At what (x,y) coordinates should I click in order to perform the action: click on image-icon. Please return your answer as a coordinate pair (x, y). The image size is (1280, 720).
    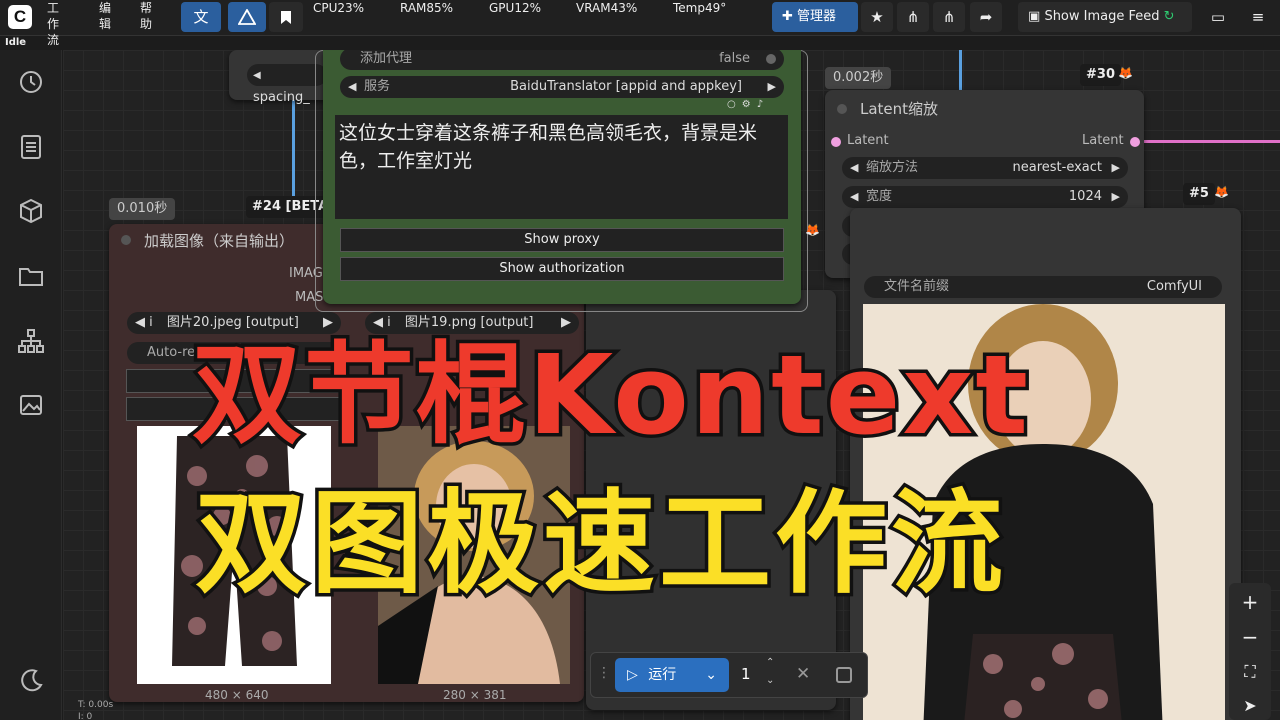
    Looking at the image, I should click on (31, 405).